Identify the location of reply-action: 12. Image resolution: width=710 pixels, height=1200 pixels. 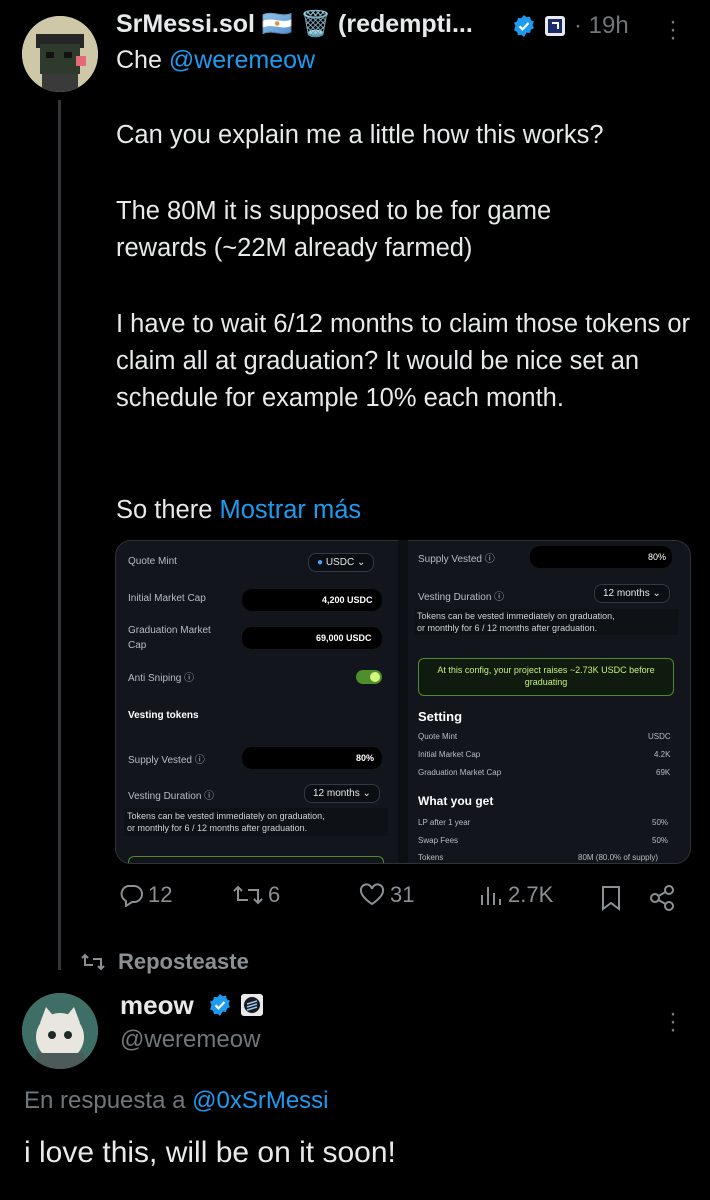
(145, 895).